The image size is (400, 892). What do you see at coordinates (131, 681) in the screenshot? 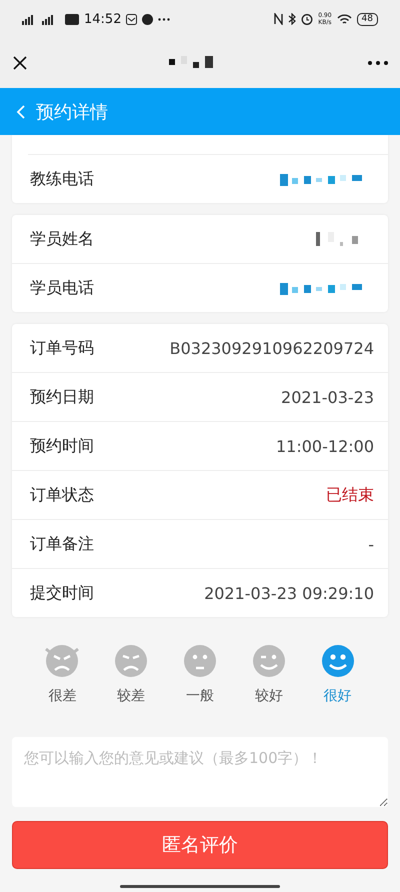
I see `rating-option: 较差` at bounding box center [131, 681].